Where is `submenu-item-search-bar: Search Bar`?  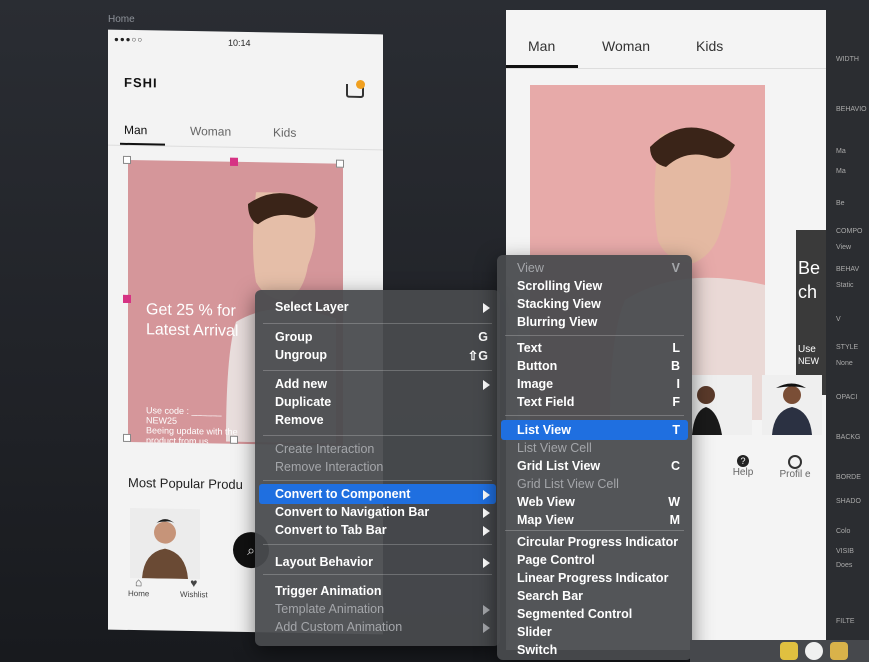 submenu-item-search-bar: Search Bar is located at coordinates (550, 596).